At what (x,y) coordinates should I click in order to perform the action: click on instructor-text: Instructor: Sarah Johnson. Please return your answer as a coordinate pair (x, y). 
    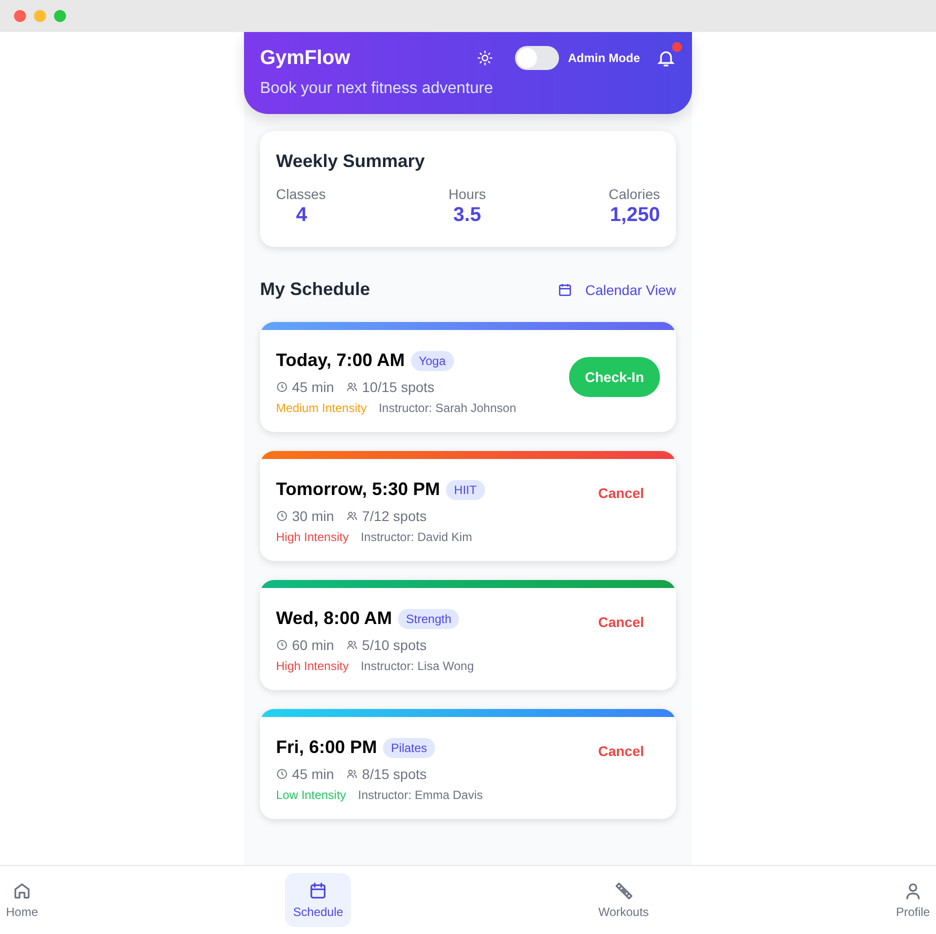
    Looking at the image, I should click on (447, 408).